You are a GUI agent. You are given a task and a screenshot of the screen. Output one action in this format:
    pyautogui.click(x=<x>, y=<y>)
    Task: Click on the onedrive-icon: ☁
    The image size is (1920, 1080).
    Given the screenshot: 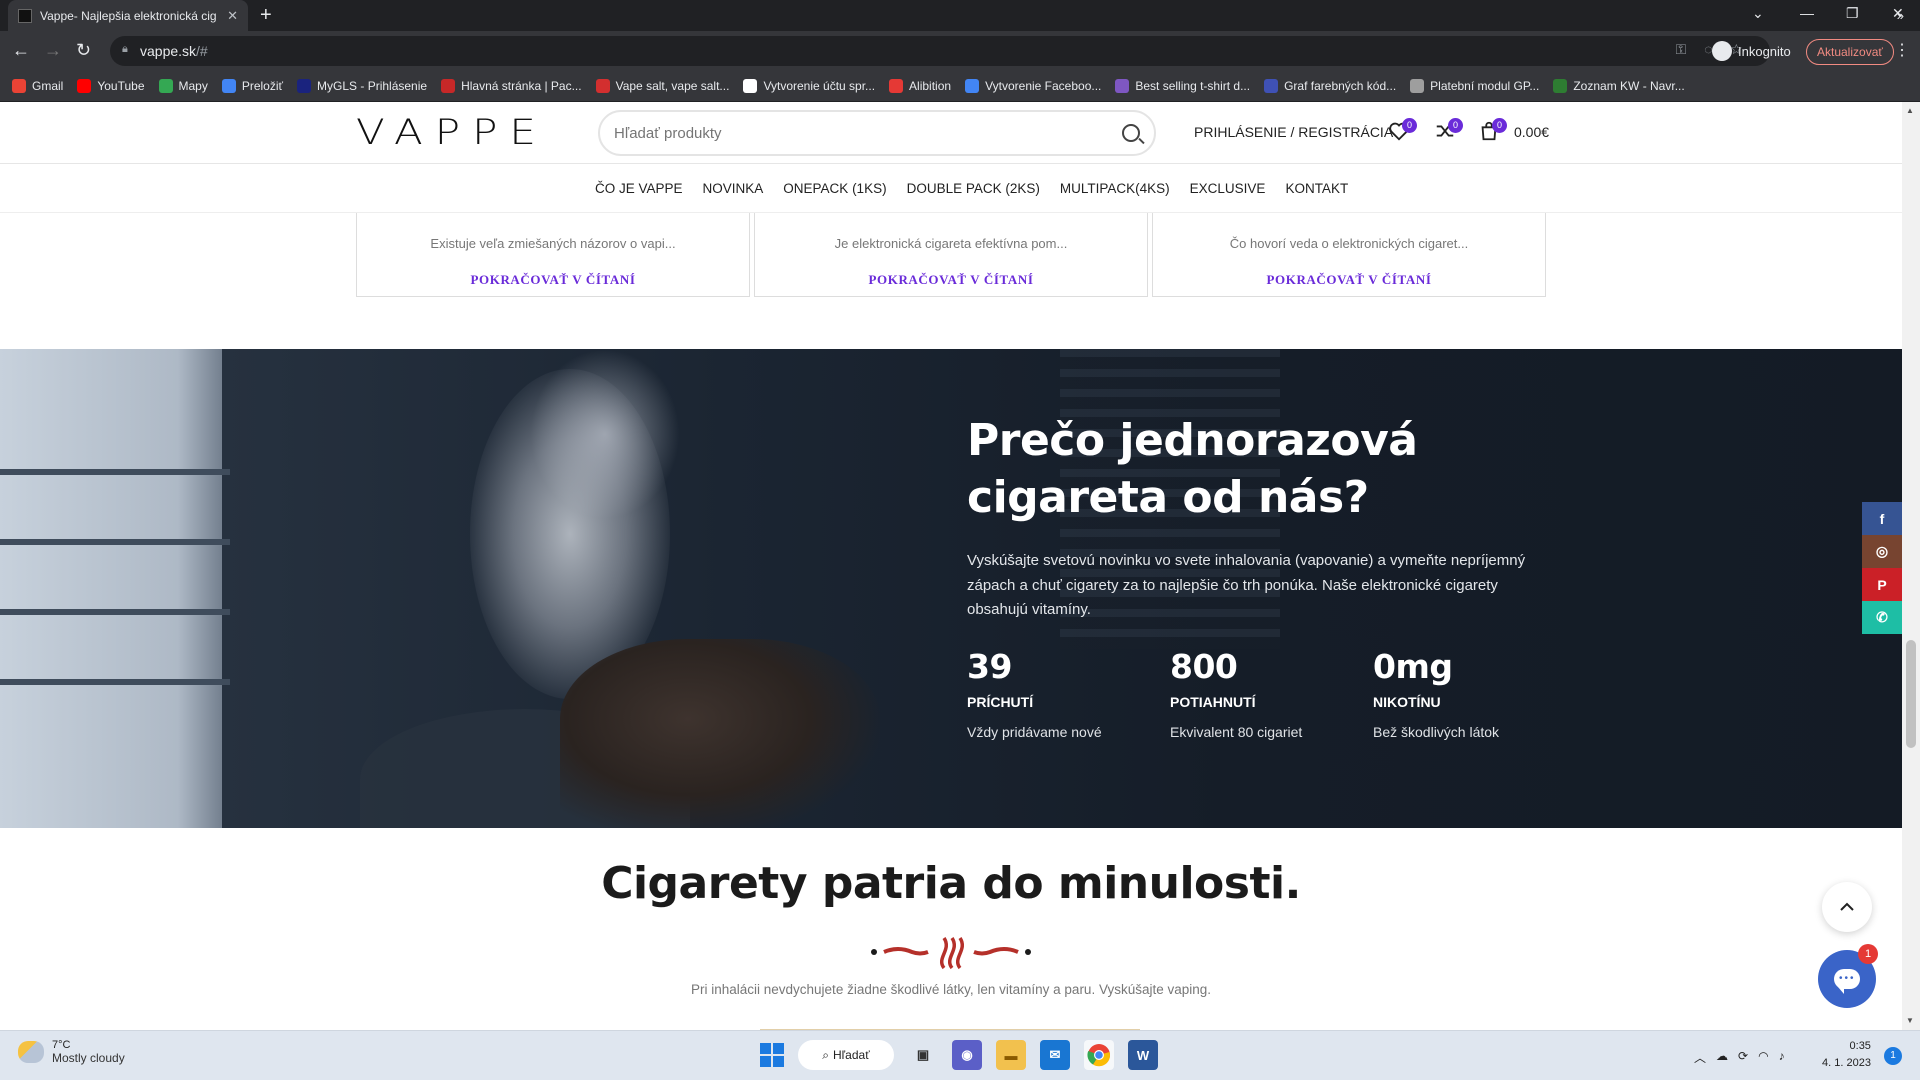 What is the action you would take?
    pyautogui.click(x=1722, y=1057)
    